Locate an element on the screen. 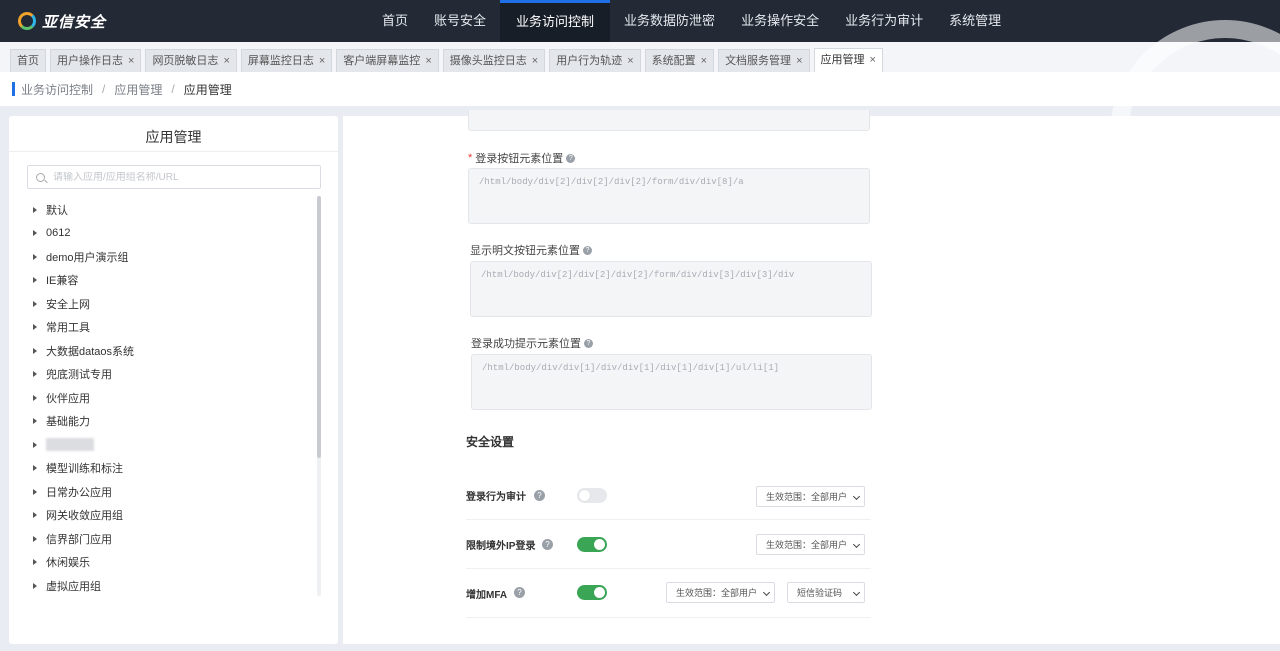 Image resolution: width=1280 pixels, height=651 pixels. tree-item: 伙伴应用 is located at coordinates (173, 398).